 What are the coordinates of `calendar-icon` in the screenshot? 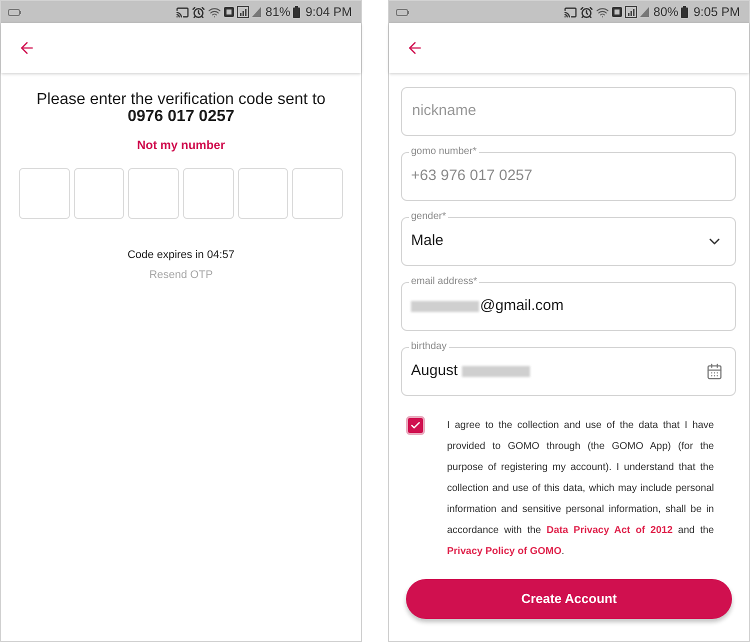 It's located at (714, 371).